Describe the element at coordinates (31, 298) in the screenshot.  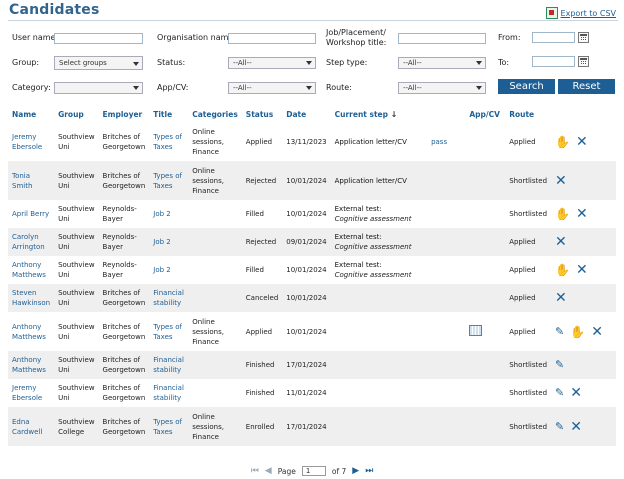
I see `candidate-name-link: Steven Hawkinson` at that location.